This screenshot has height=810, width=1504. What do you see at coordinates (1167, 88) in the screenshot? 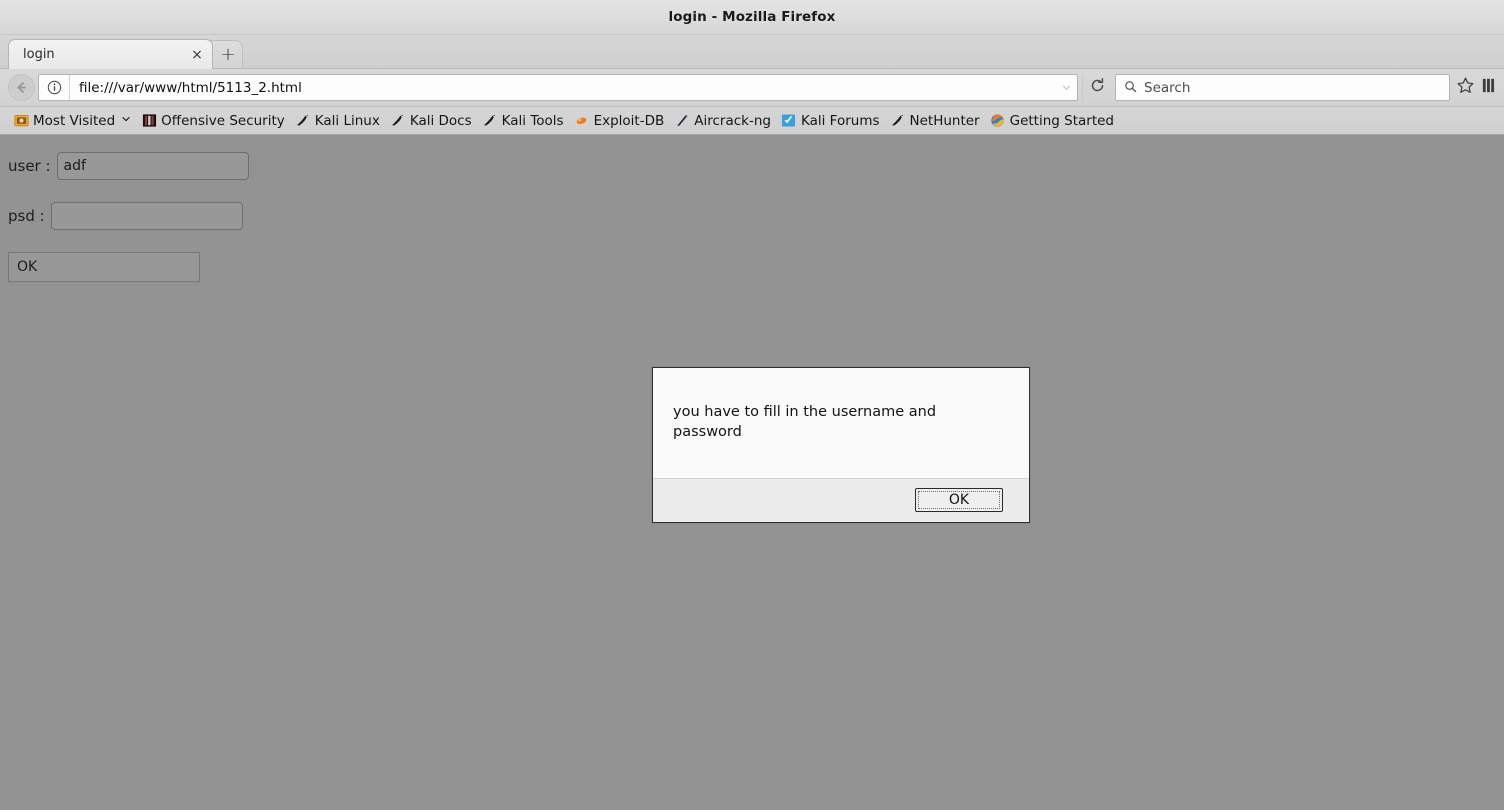
I see `search-input: Search` at bounding box center [1167, 88].